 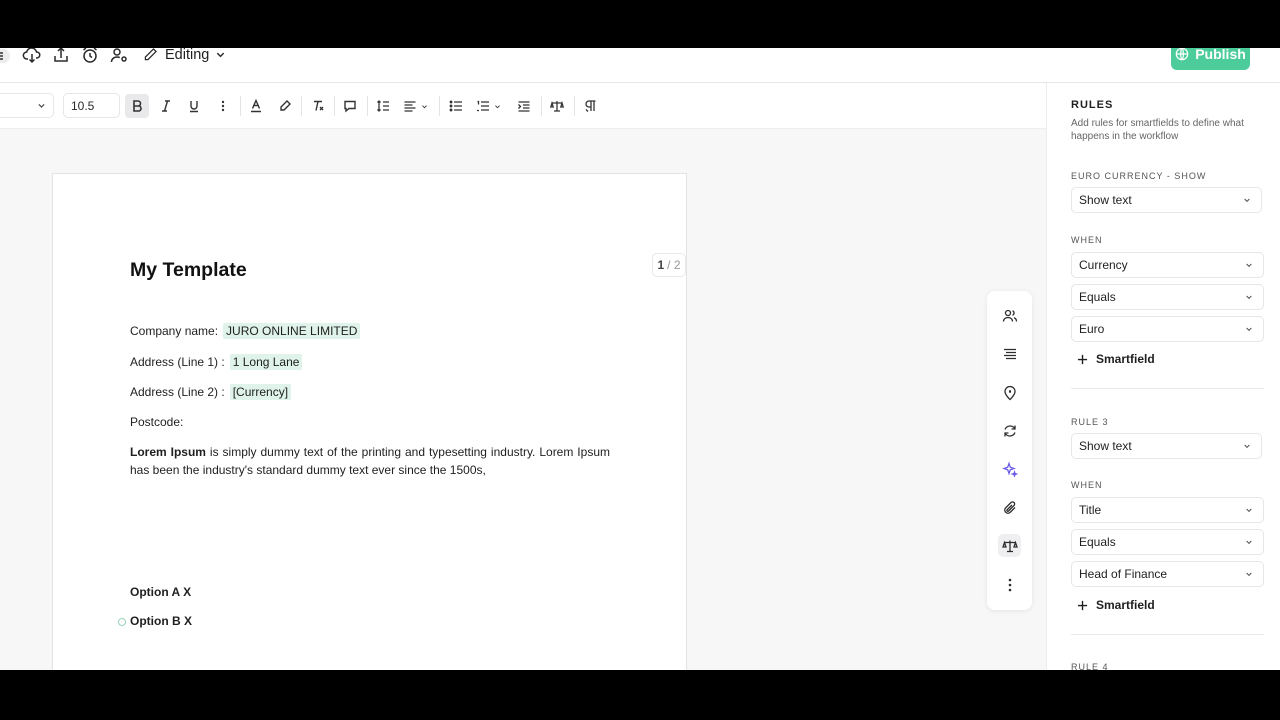 I want to click on align-button, so click(x=415, y=106).